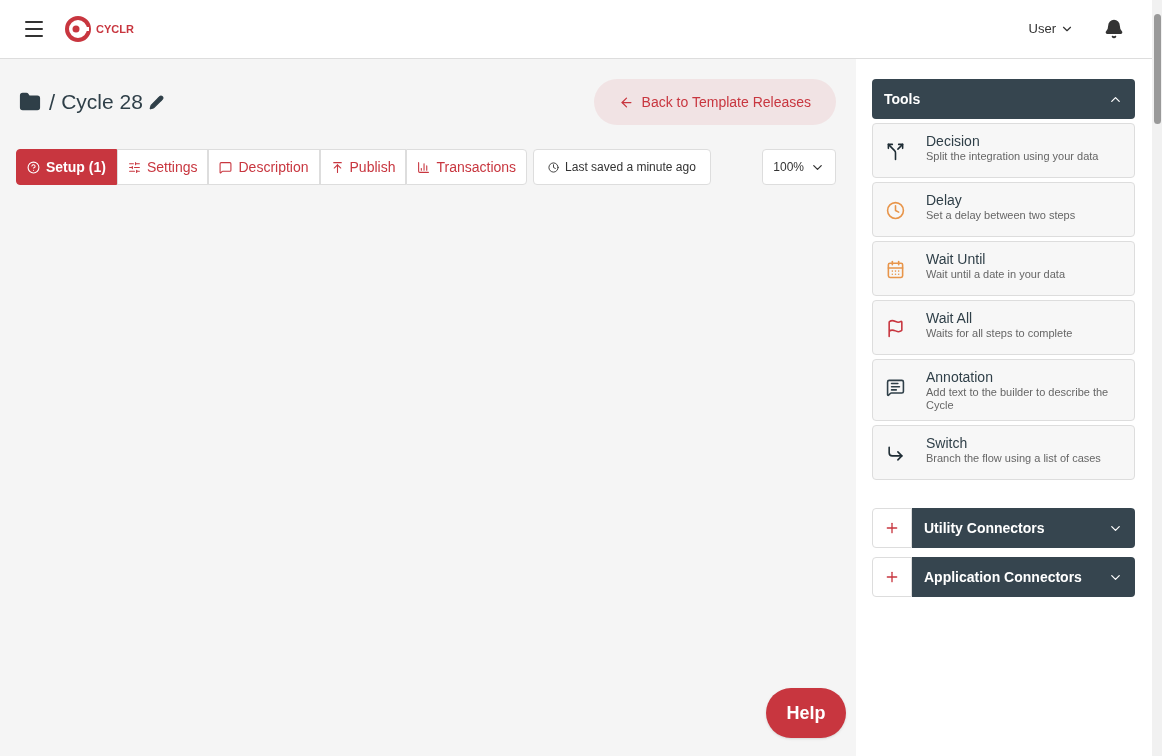  Describe the element at coordinates (995, 274) in the screenshot. I see `tool-description: Wait until a date in your data` at that location.